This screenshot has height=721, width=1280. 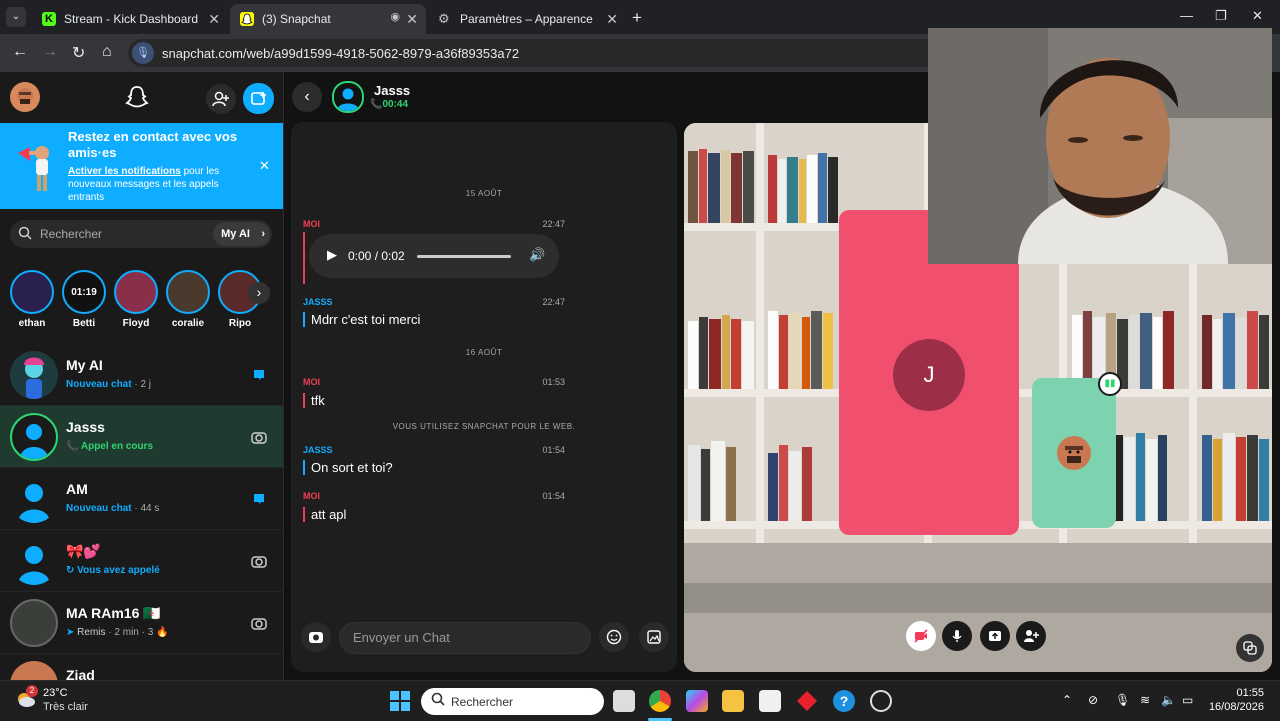 I want to click on camera-off-button, so click(x=921, y=636).